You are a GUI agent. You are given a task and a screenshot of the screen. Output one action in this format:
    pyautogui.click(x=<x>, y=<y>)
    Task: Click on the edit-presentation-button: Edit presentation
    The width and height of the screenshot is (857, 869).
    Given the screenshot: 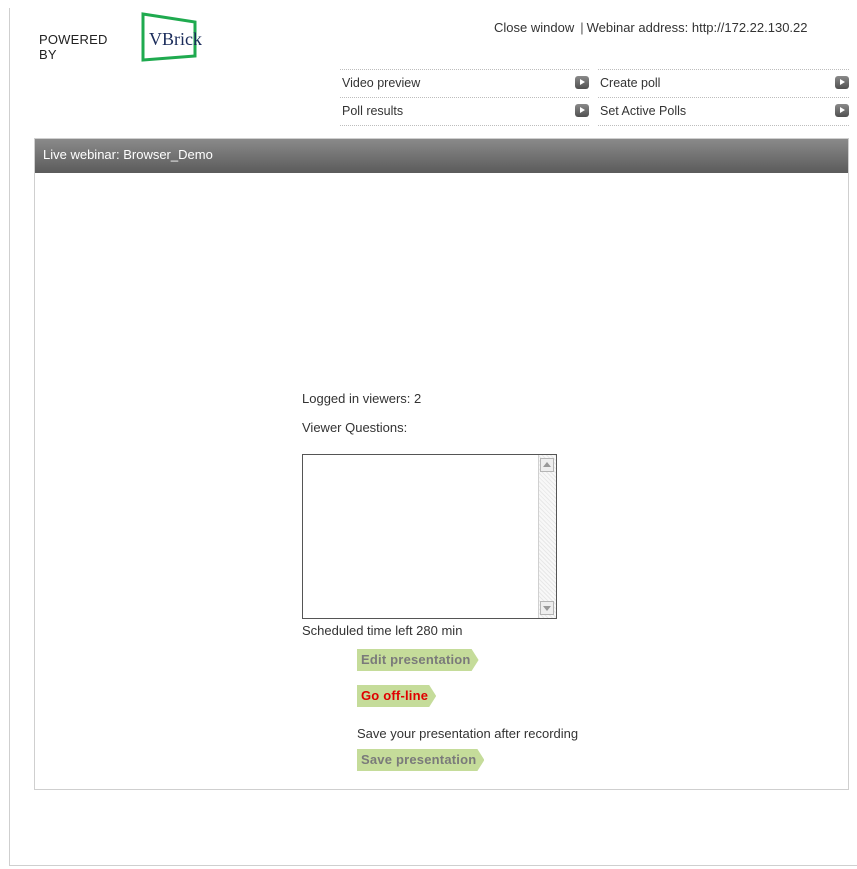 What is the action you would take?
    pyautogui.click(x=418, y=660)
    